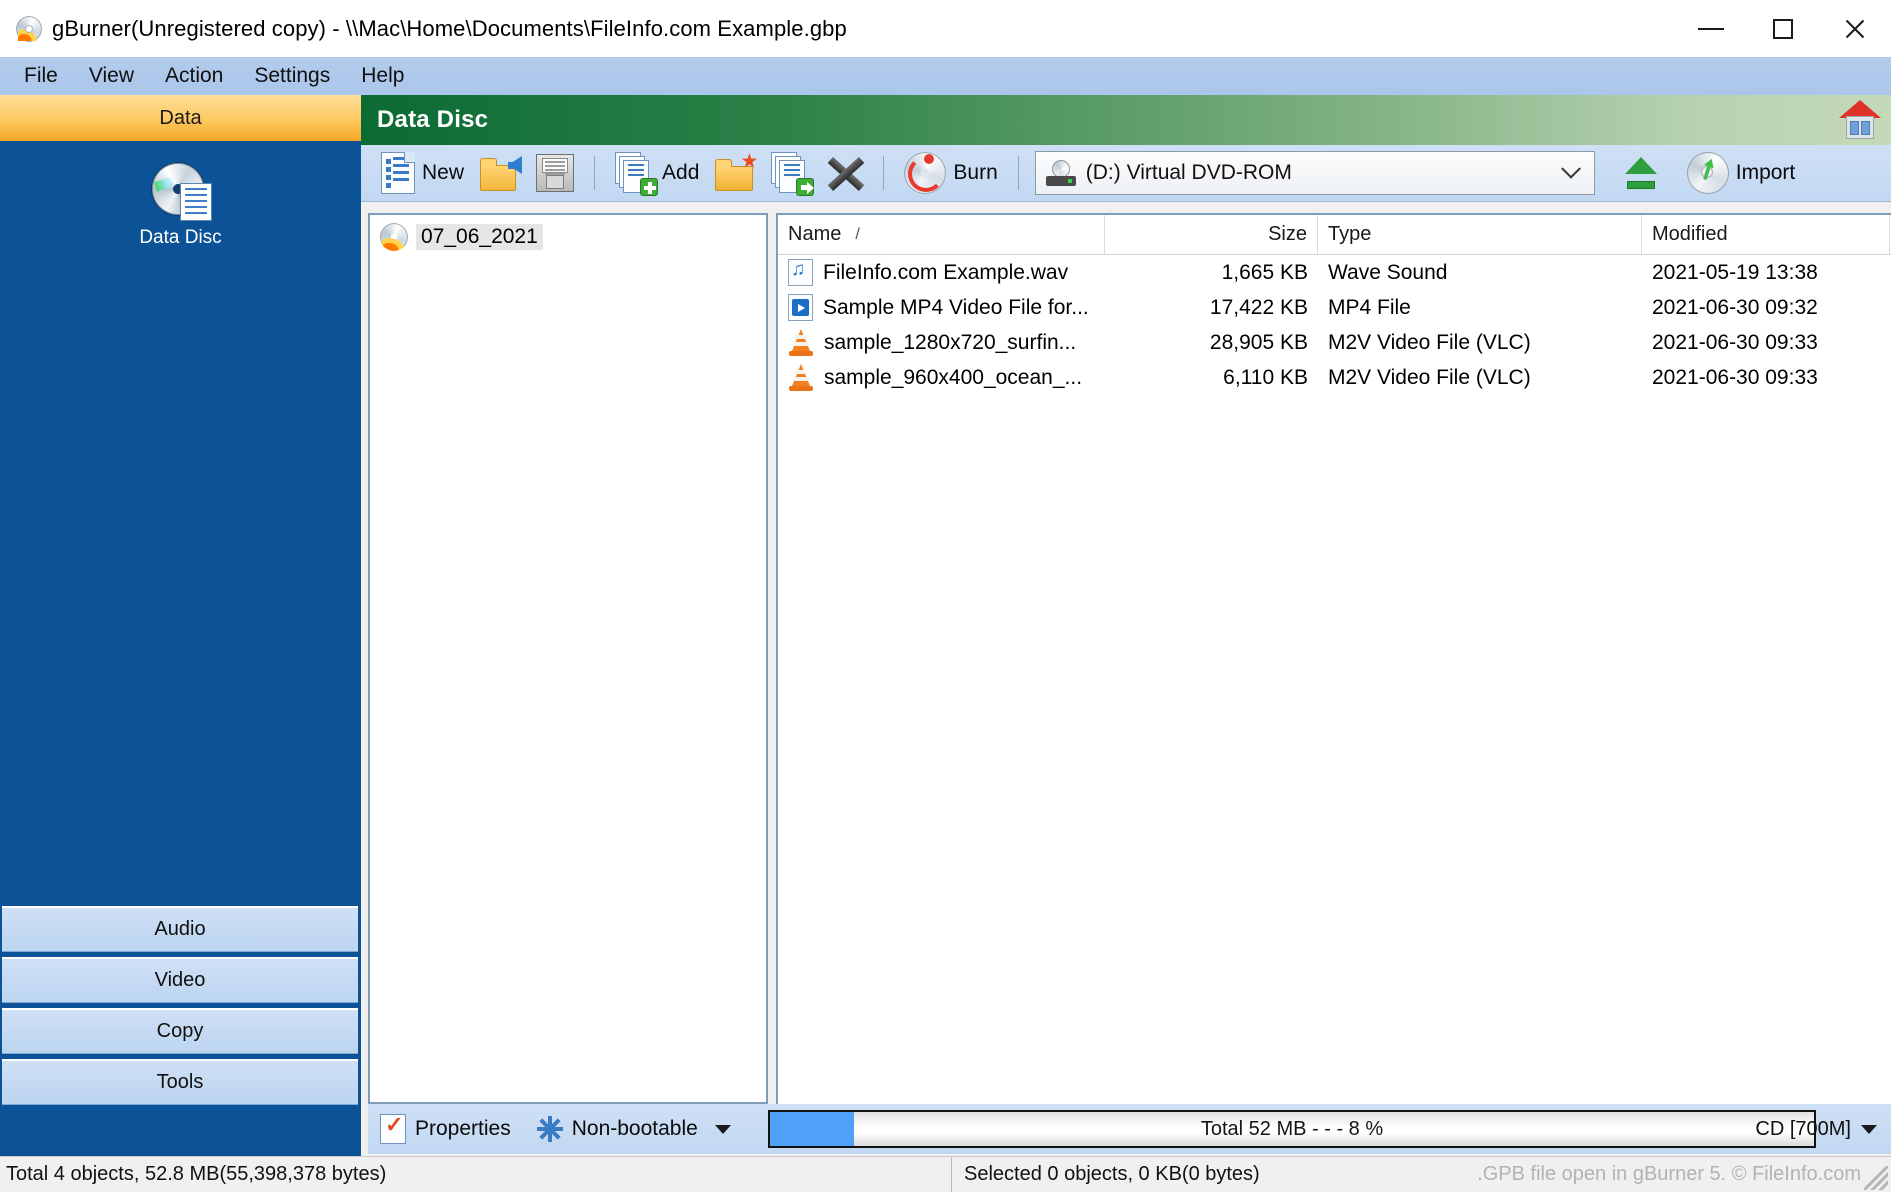 This screenshot has height=1192, width=1891. I want to click on file-type: M2V Video File (VLC), so click(1429, 342).